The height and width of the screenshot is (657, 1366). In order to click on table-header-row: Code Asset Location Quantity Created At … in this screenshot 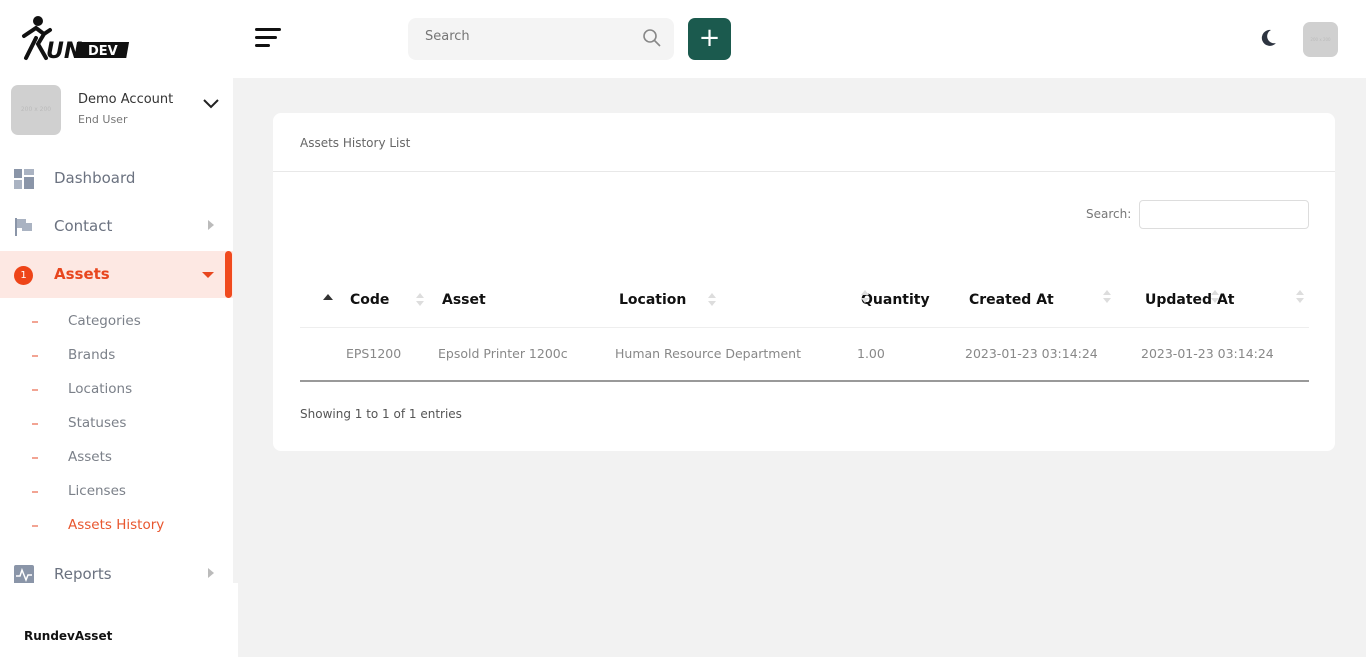, I will do `click(804, 300)`.